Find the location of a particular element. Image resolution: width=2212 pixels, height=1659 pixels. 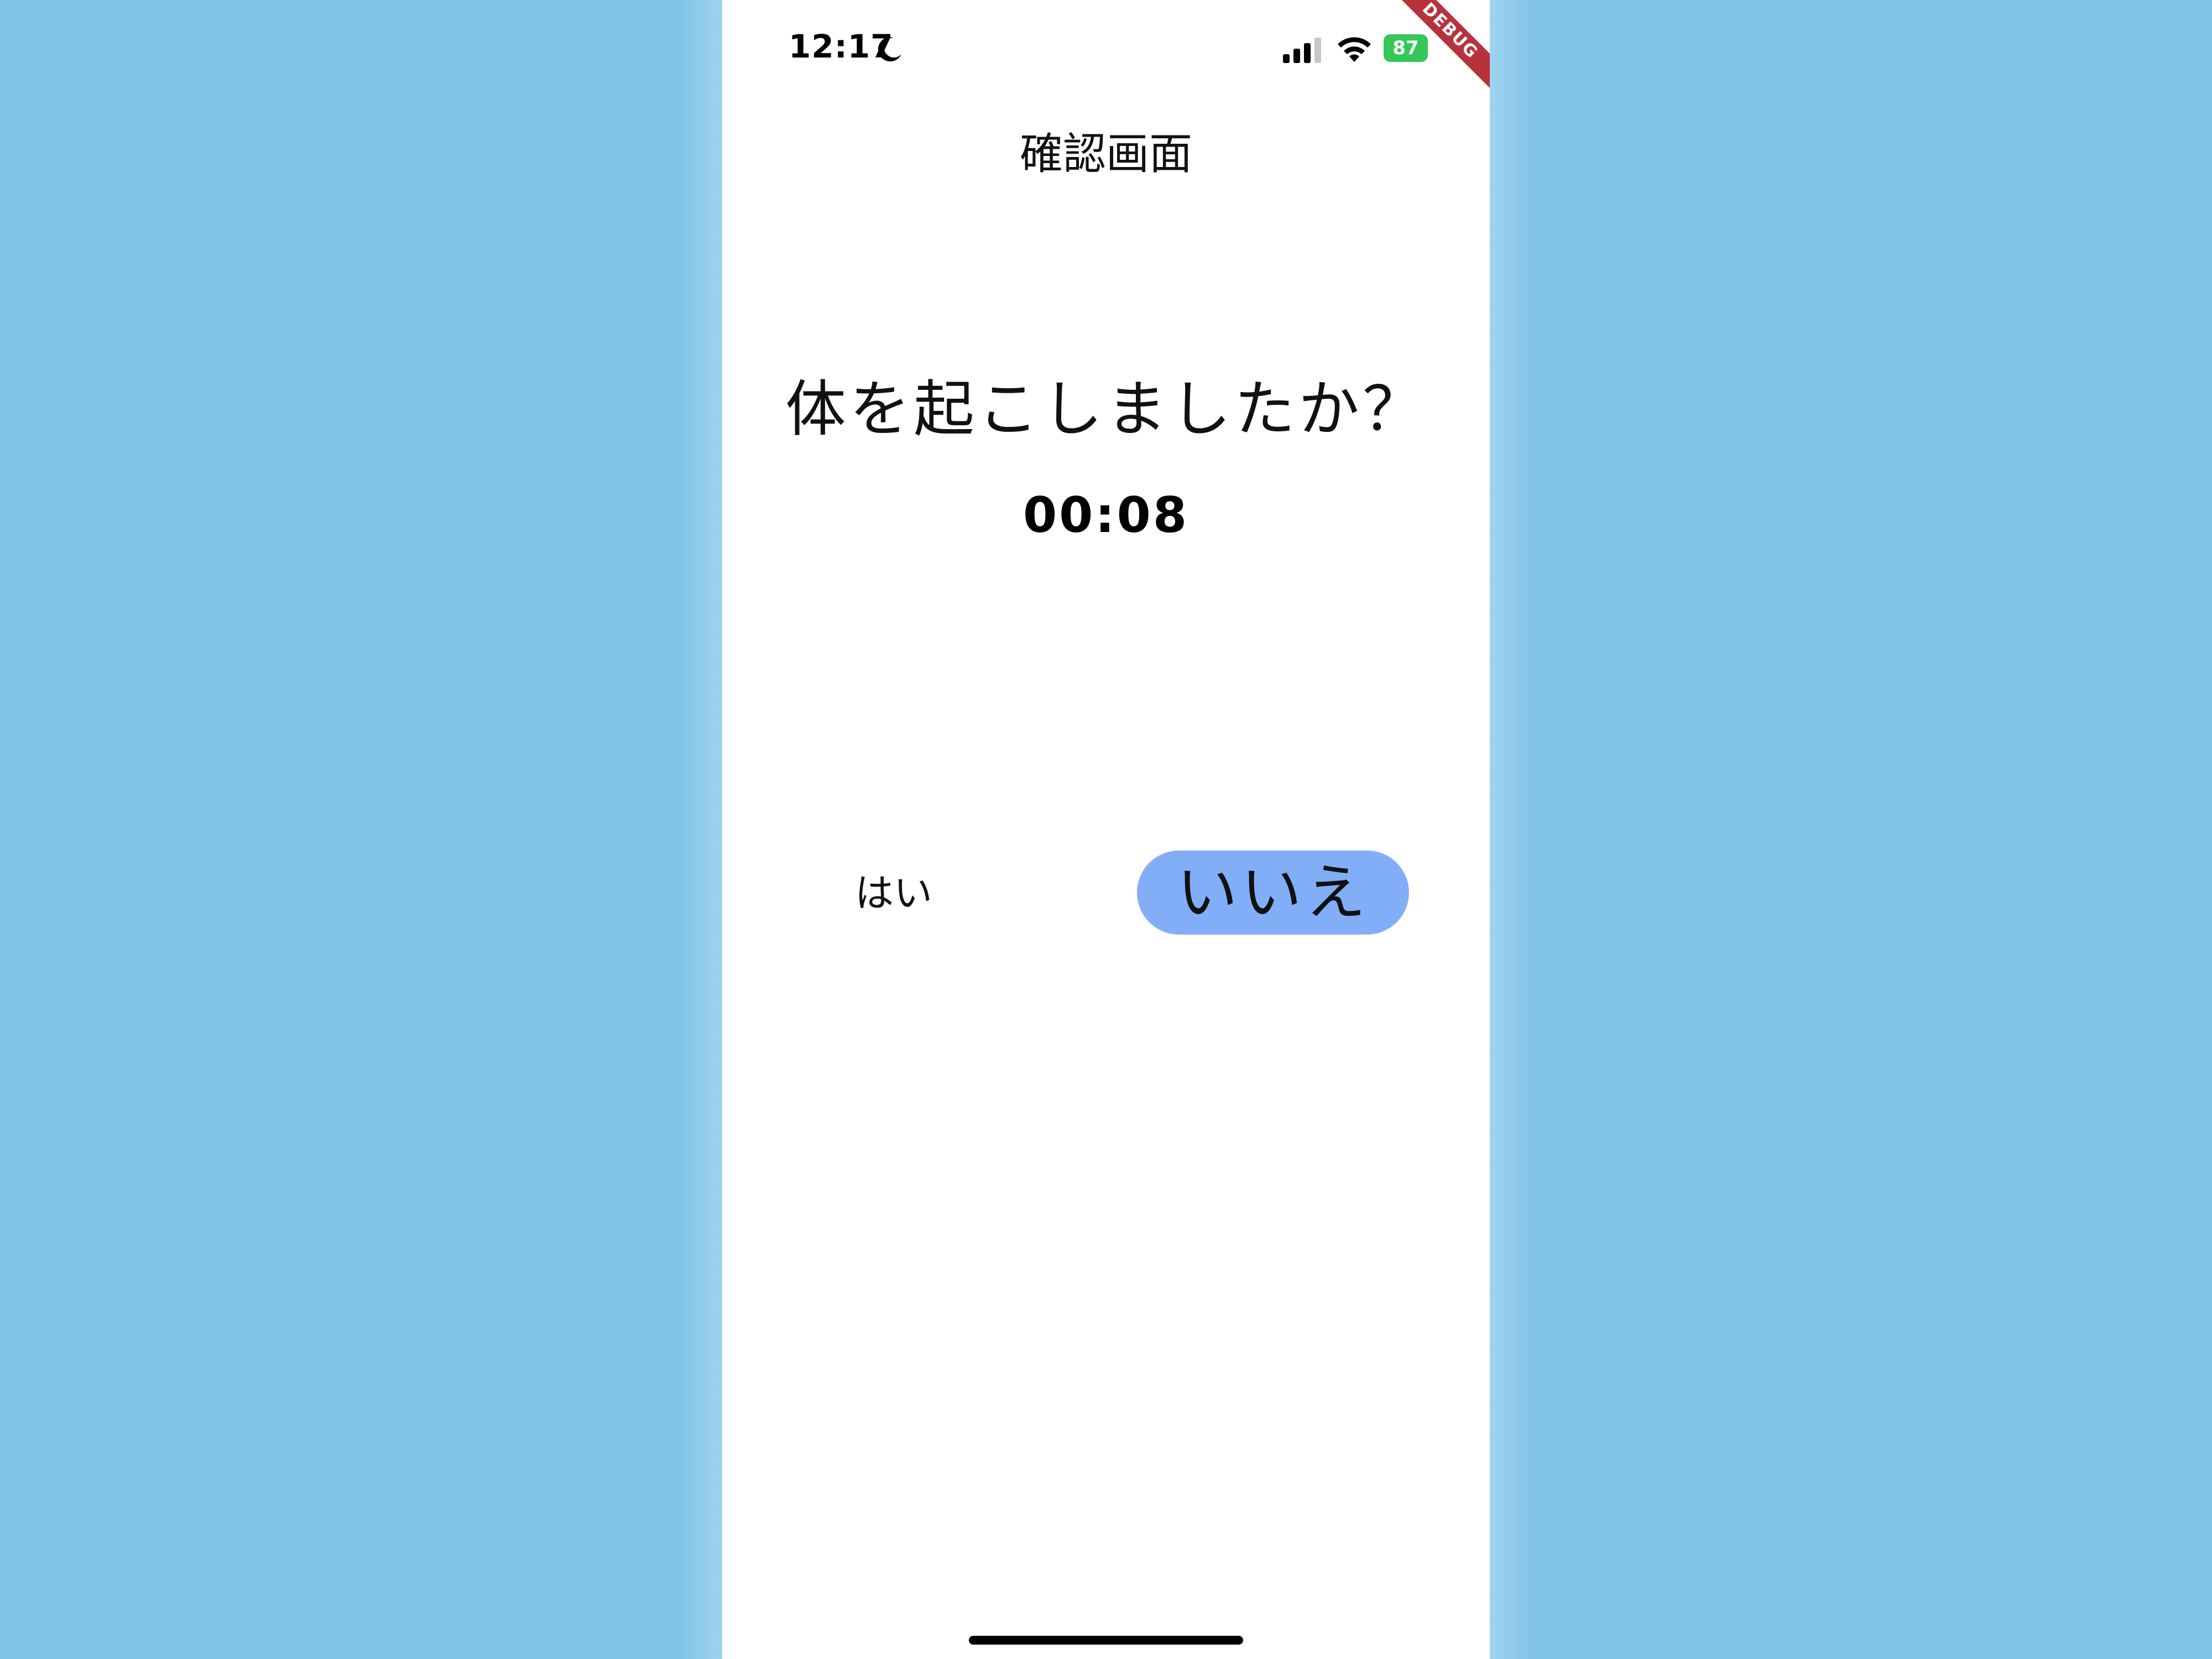

battery-level: 87 is located at coordinates (1406, 48).